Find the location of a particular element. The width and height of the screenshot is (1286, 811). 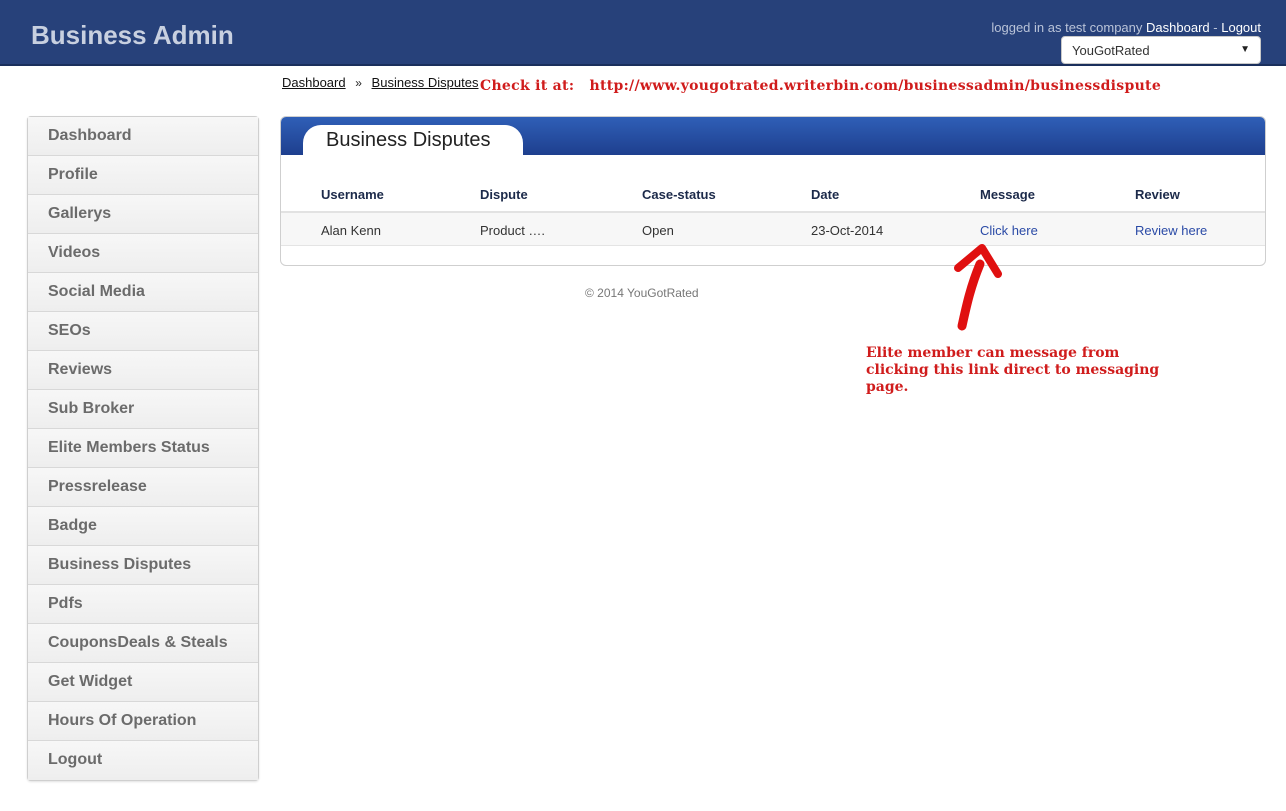

company-select: YouGotRated ▼ is located at coordinates (1161, 50).